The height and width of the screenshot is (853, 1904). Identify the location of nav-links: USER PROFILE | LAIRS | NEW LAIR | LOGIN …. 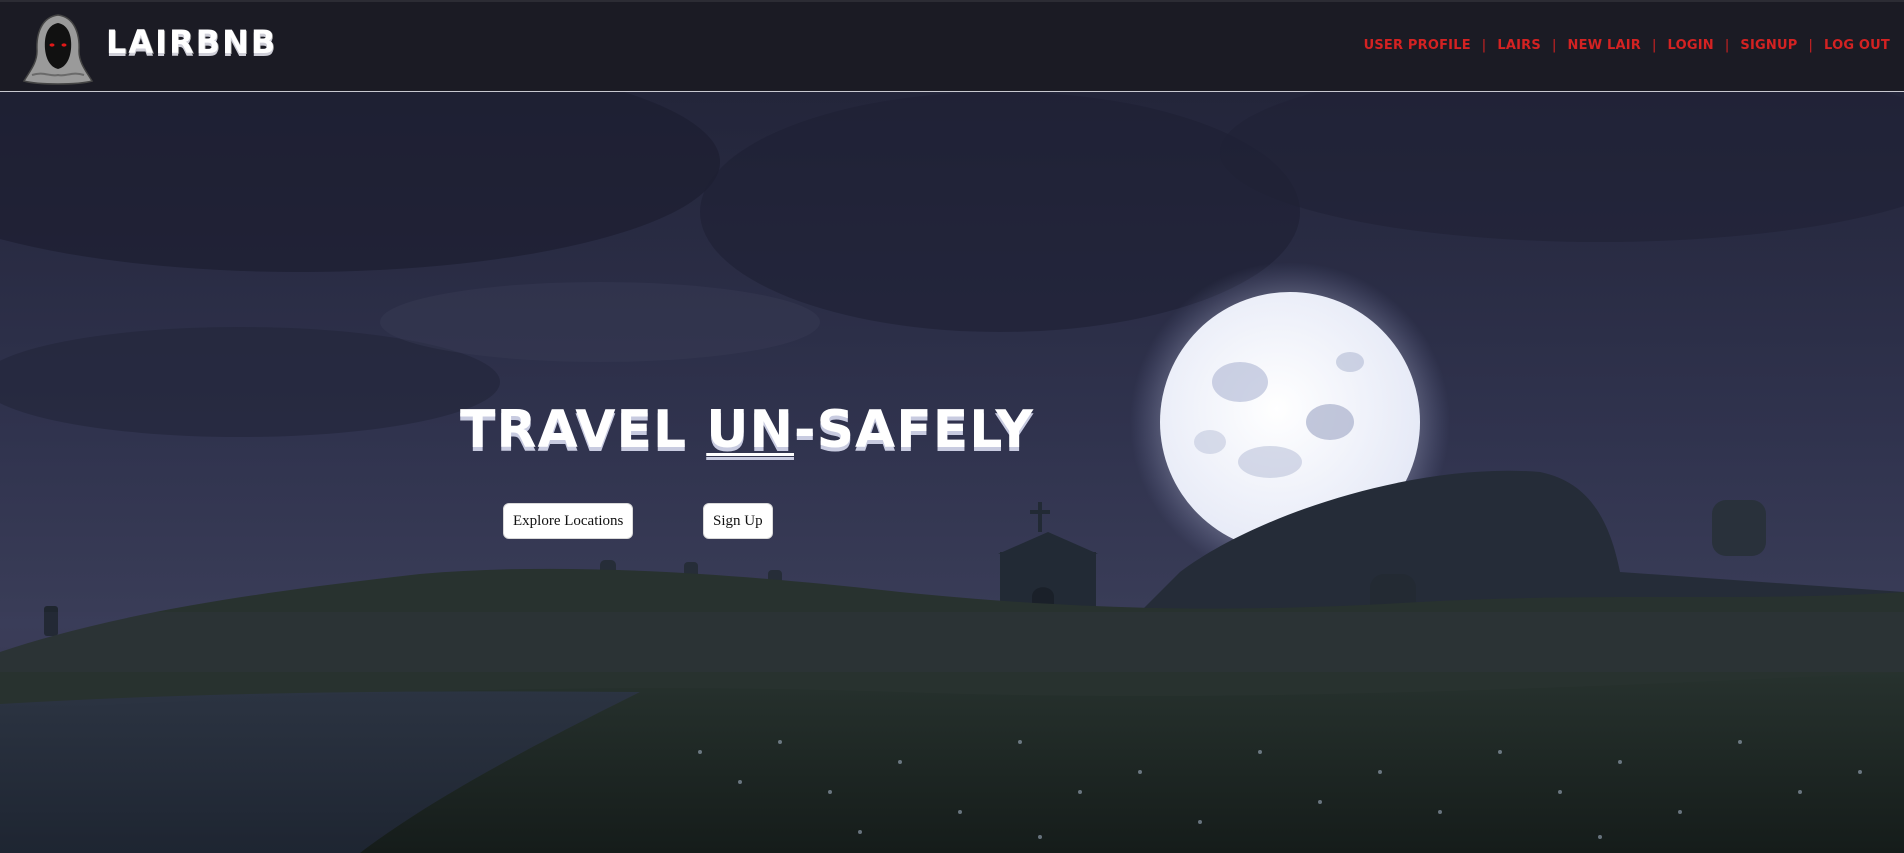
(1627, 45).